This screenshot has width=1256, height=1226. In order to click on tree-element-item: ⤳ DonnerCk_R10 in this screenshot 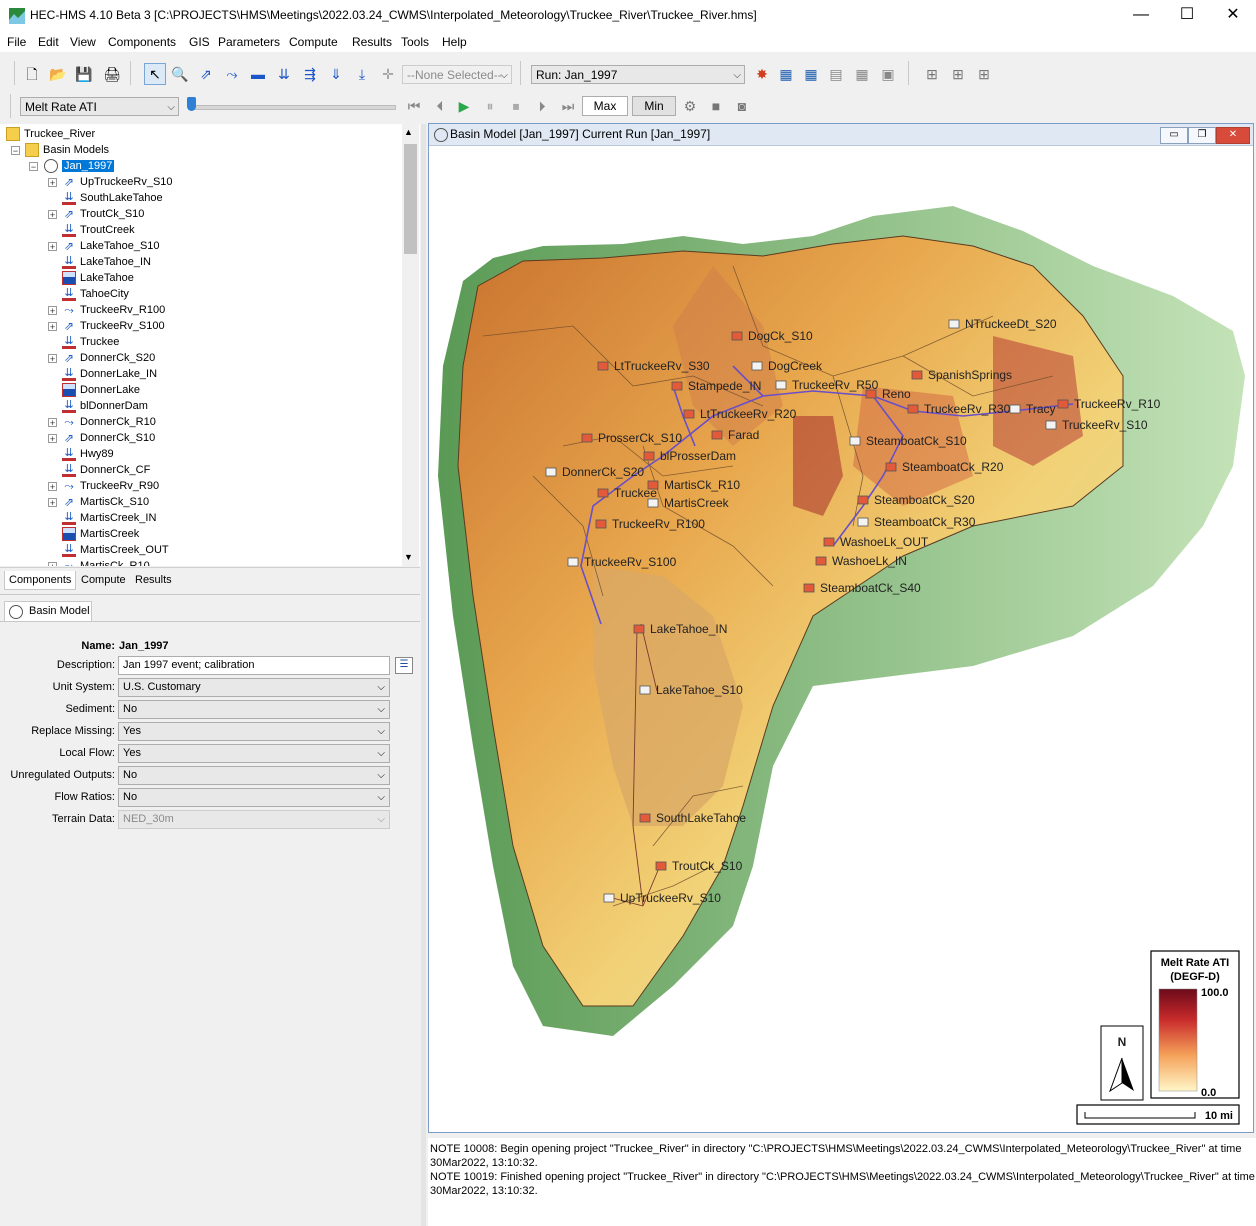, I will do `click(109, 422)`.